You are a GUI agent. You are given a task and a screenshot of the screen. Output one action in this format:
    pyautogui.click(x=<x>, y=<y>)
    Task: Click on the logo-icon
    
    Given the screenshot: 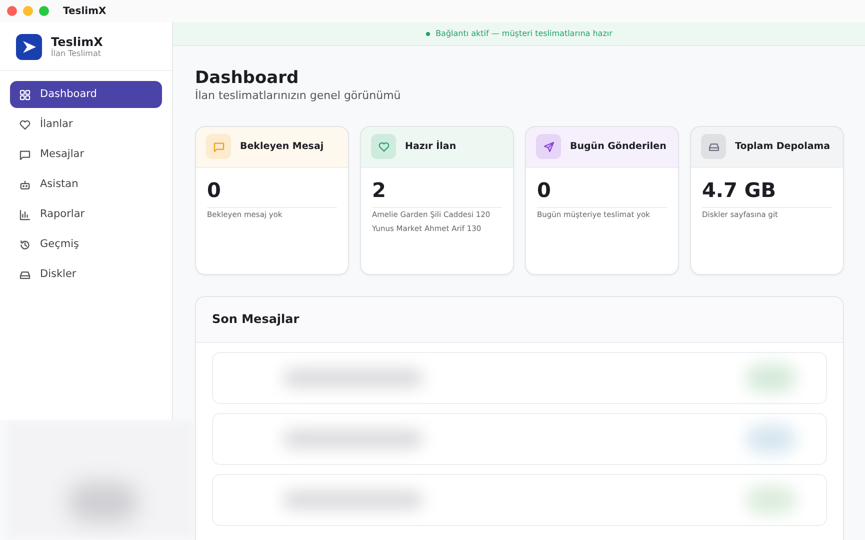 What is the action you would take?
    pyautogui.click(x=29, y=47)
    